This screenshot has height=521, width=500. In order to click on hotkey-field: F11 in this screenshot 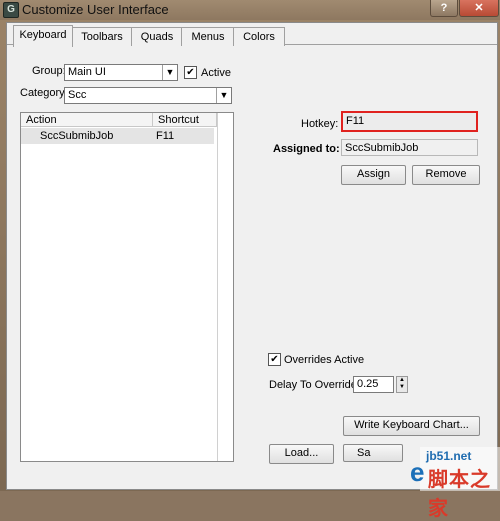, I will do `click(409, 121)`.